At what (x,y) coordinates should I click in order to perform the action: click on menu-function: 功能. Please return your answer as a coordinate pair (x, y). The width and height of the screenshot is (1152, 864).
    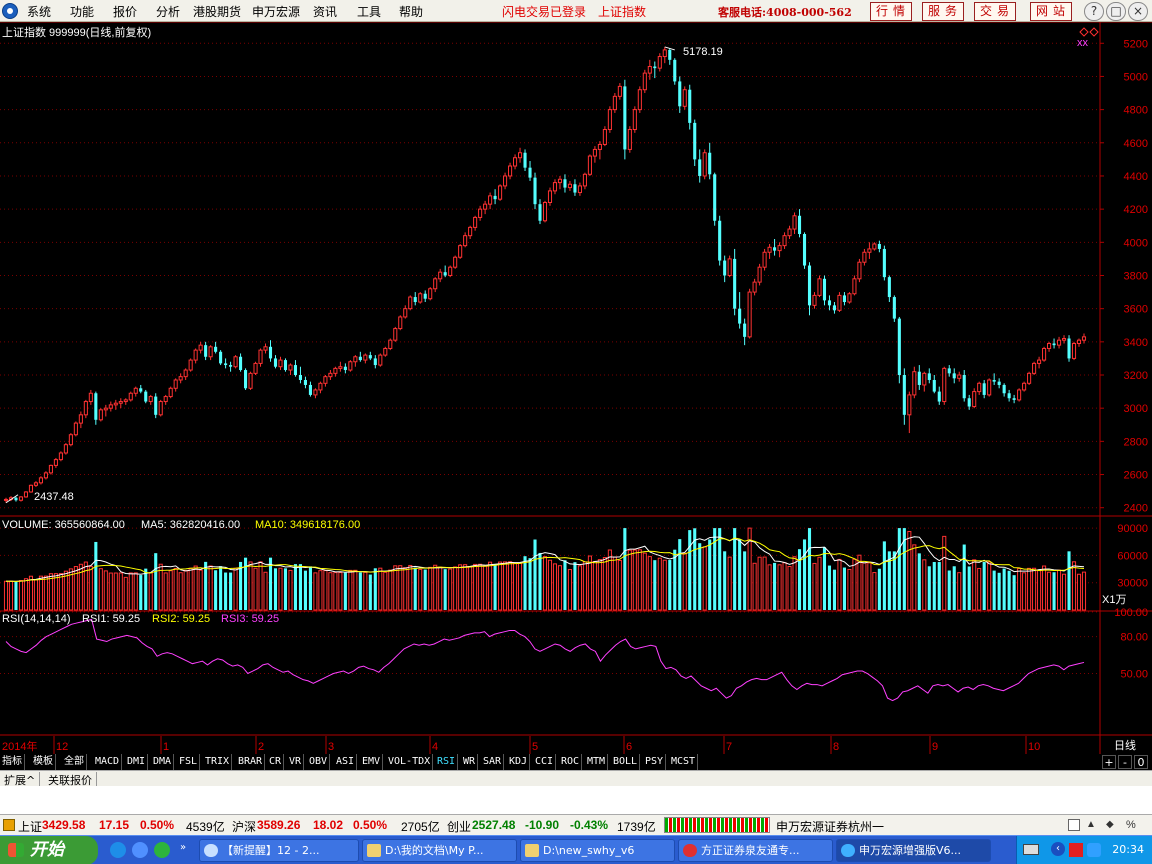
    Looking at the image, I should click on (82, 11).